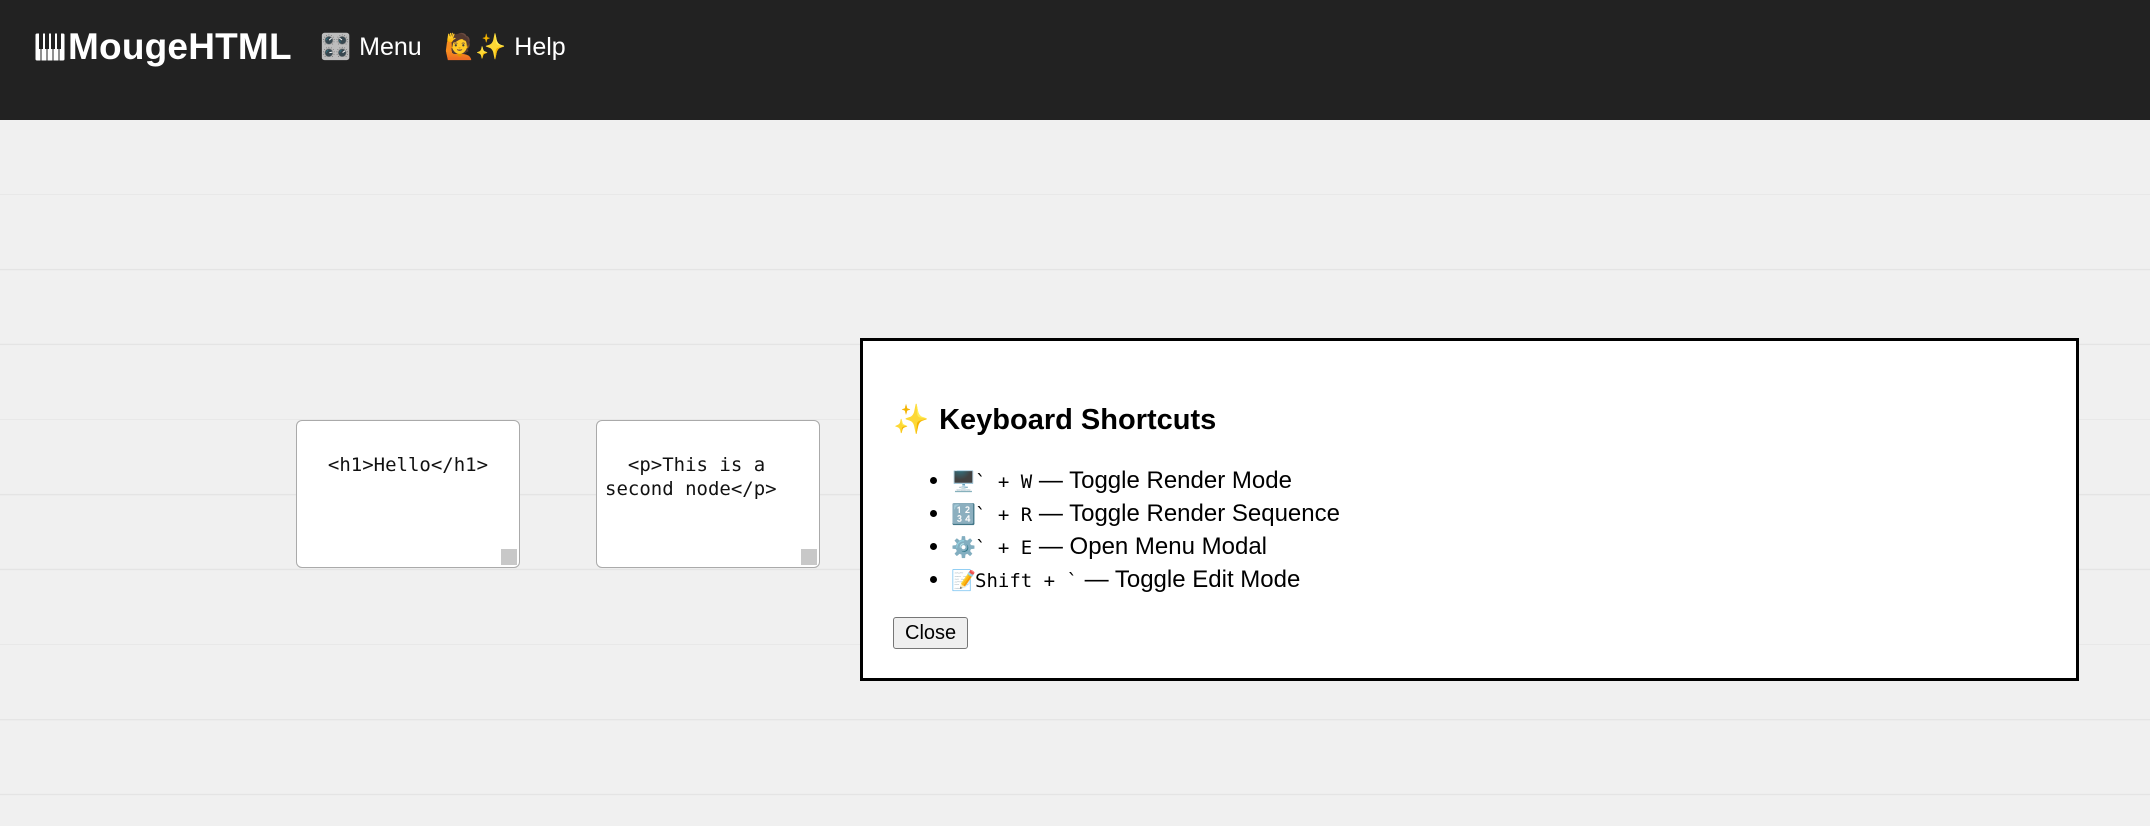 This screenshot has width=2150, height=826. What do you see at coordinates (1180, 480) in the screenshot?
I see `shortcut-action: Toggle Render Mode` at bounding box center [1180, 480].